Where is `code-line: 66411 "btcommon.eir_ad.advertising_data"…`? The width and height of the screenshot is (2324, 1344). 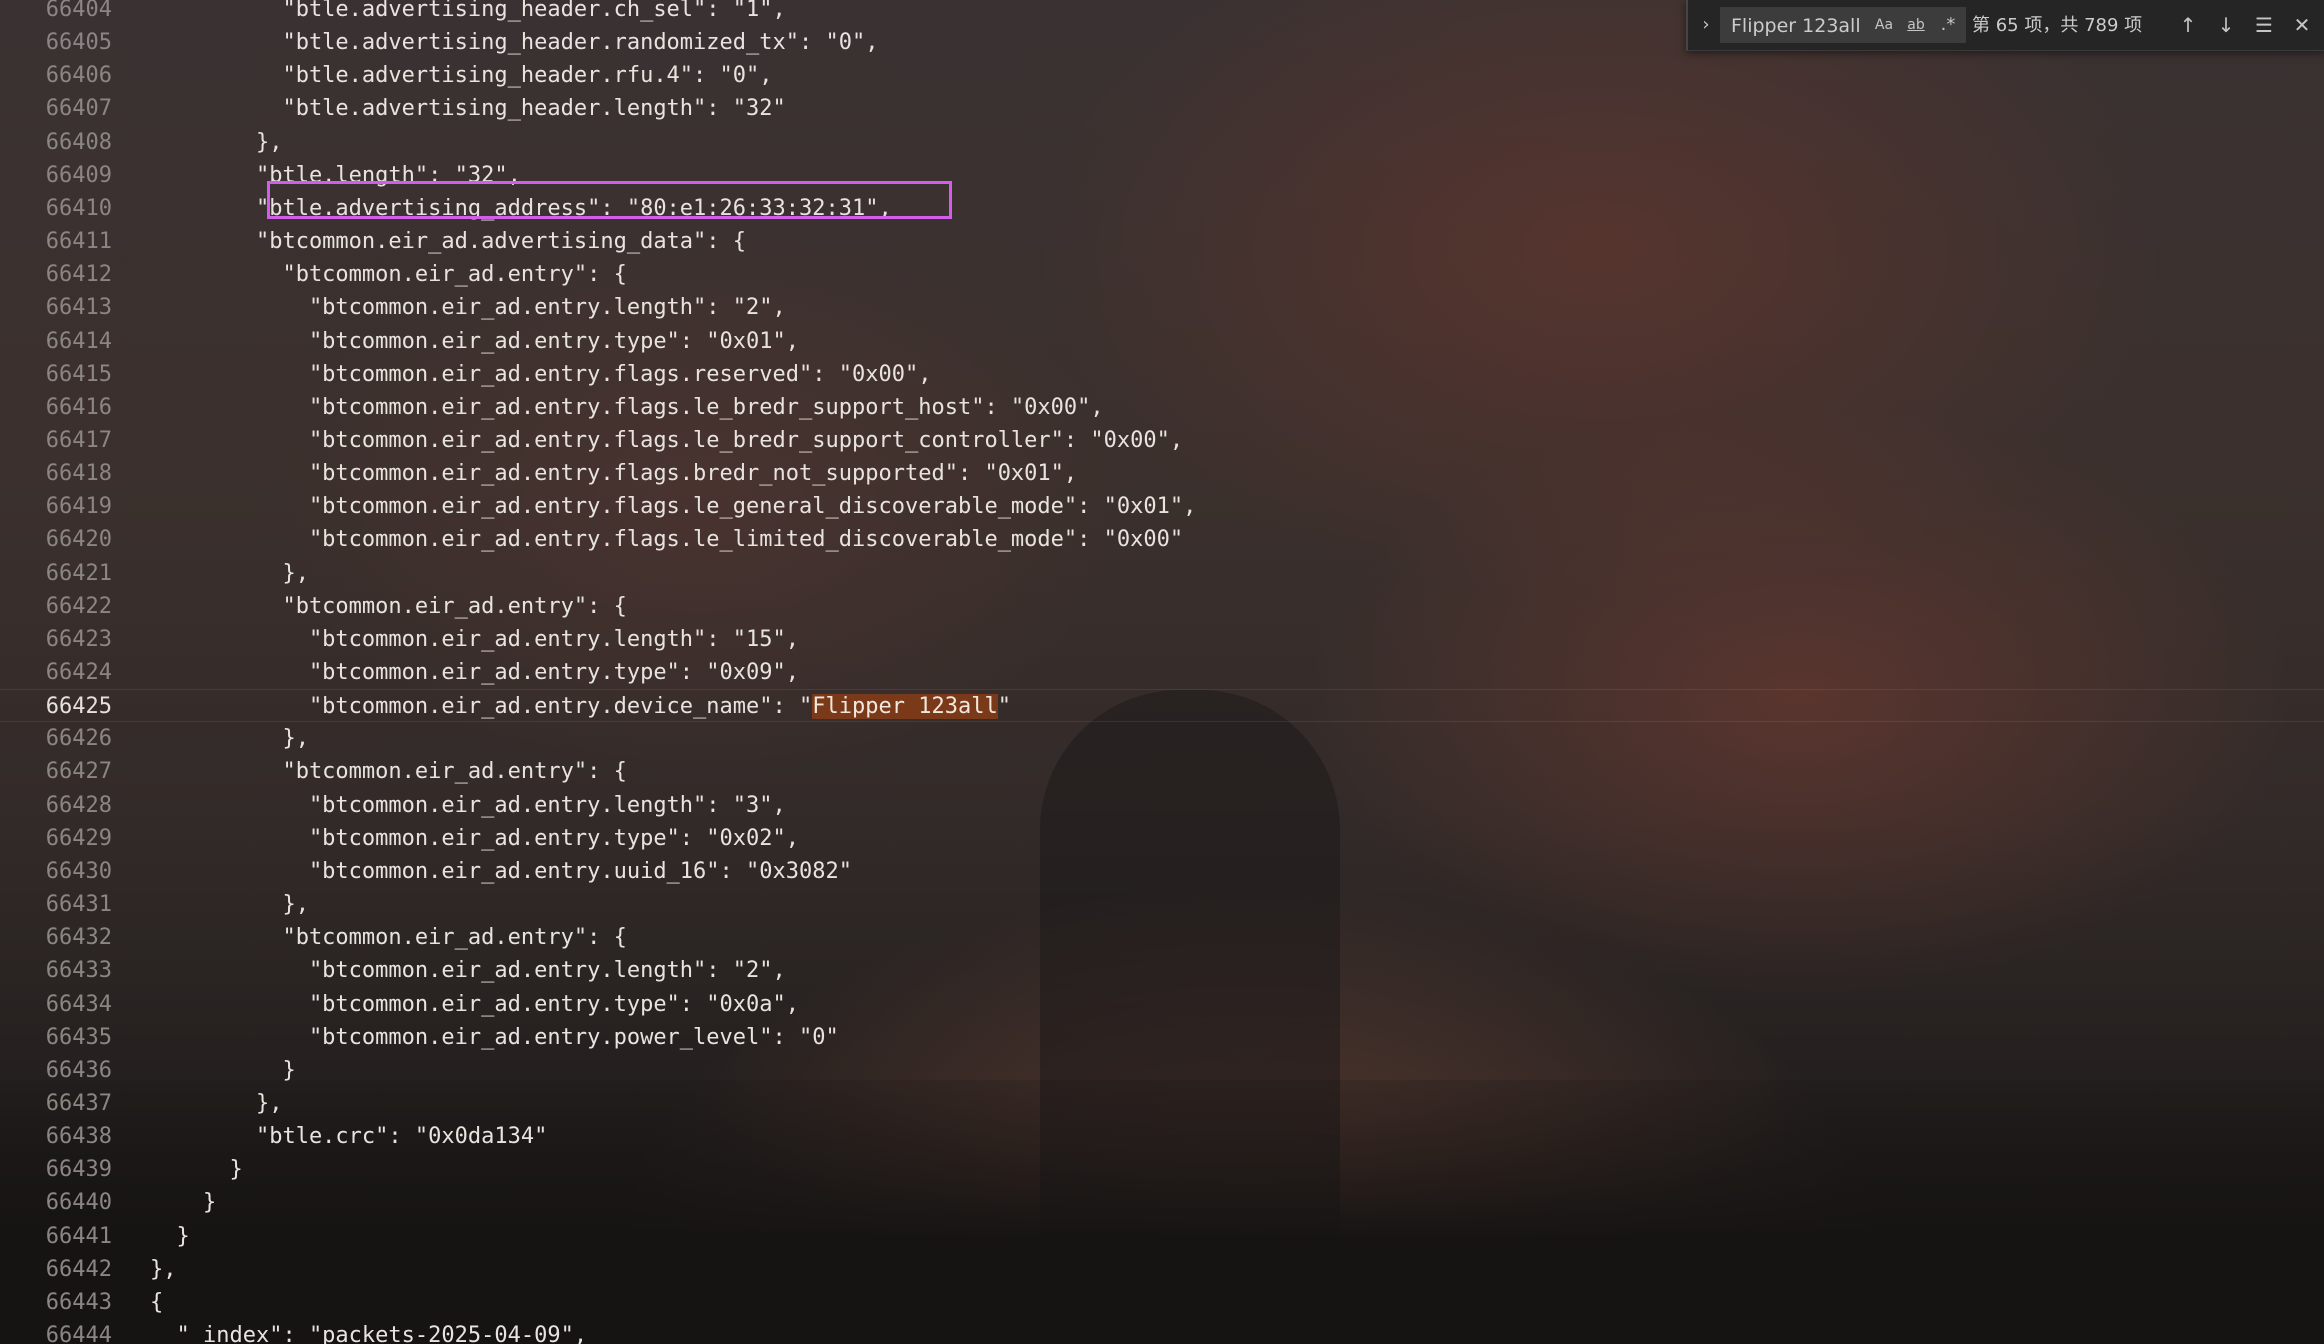
code-line: 66411 "btcommon.eir_ad.advertising_data"… is located at coordinates (1162, 241).